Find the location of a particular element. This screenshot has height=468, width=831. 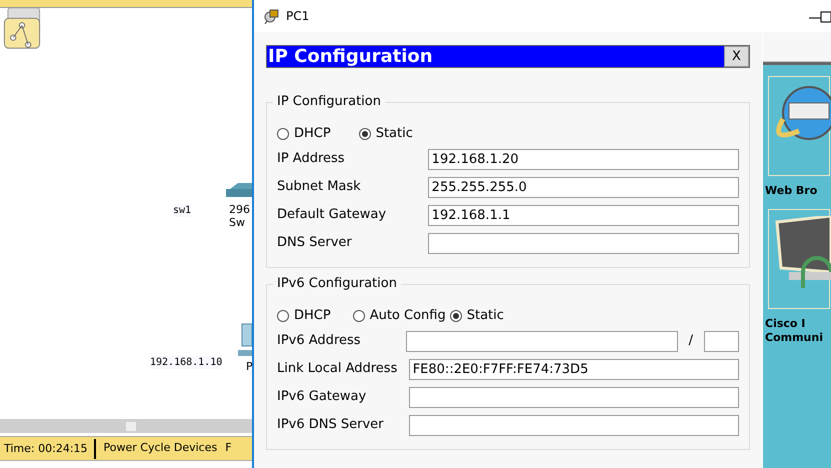

app-label: Cisco I is located at coordinates (784, 324).